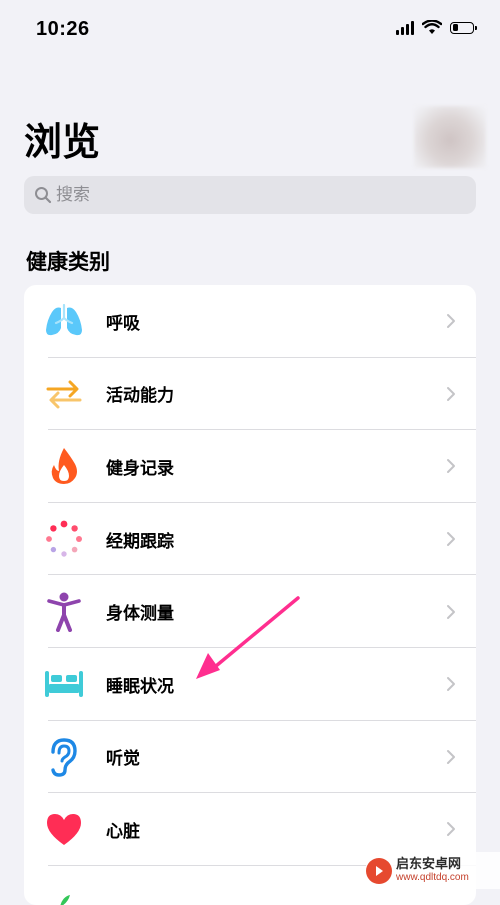 The height and width of the screenshot is (905, 500). I want to click on heart-icon, so click(64, 829).